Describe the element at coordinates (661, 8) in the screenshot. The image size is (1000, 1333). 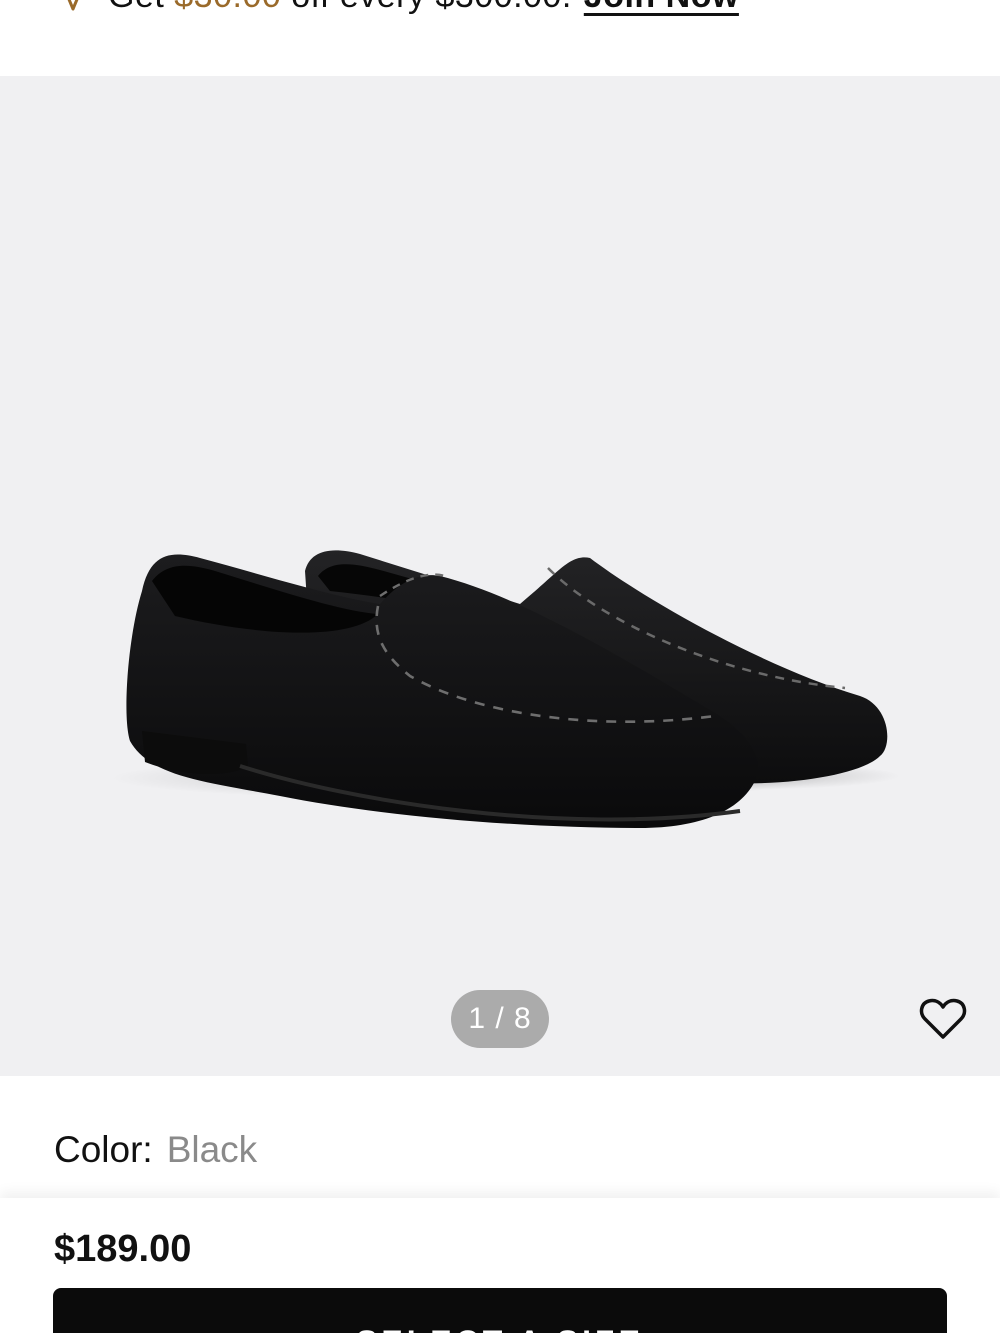
I see `join-now-link: Join Now` at that location.